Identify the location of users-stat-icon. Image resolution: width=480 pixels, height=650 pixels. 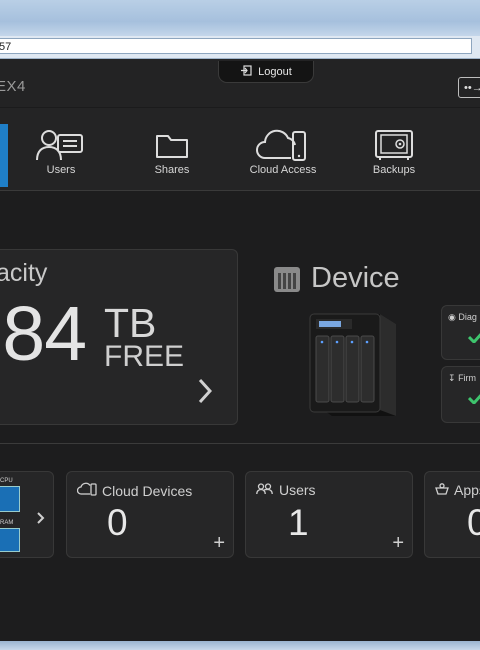
(265, 490).